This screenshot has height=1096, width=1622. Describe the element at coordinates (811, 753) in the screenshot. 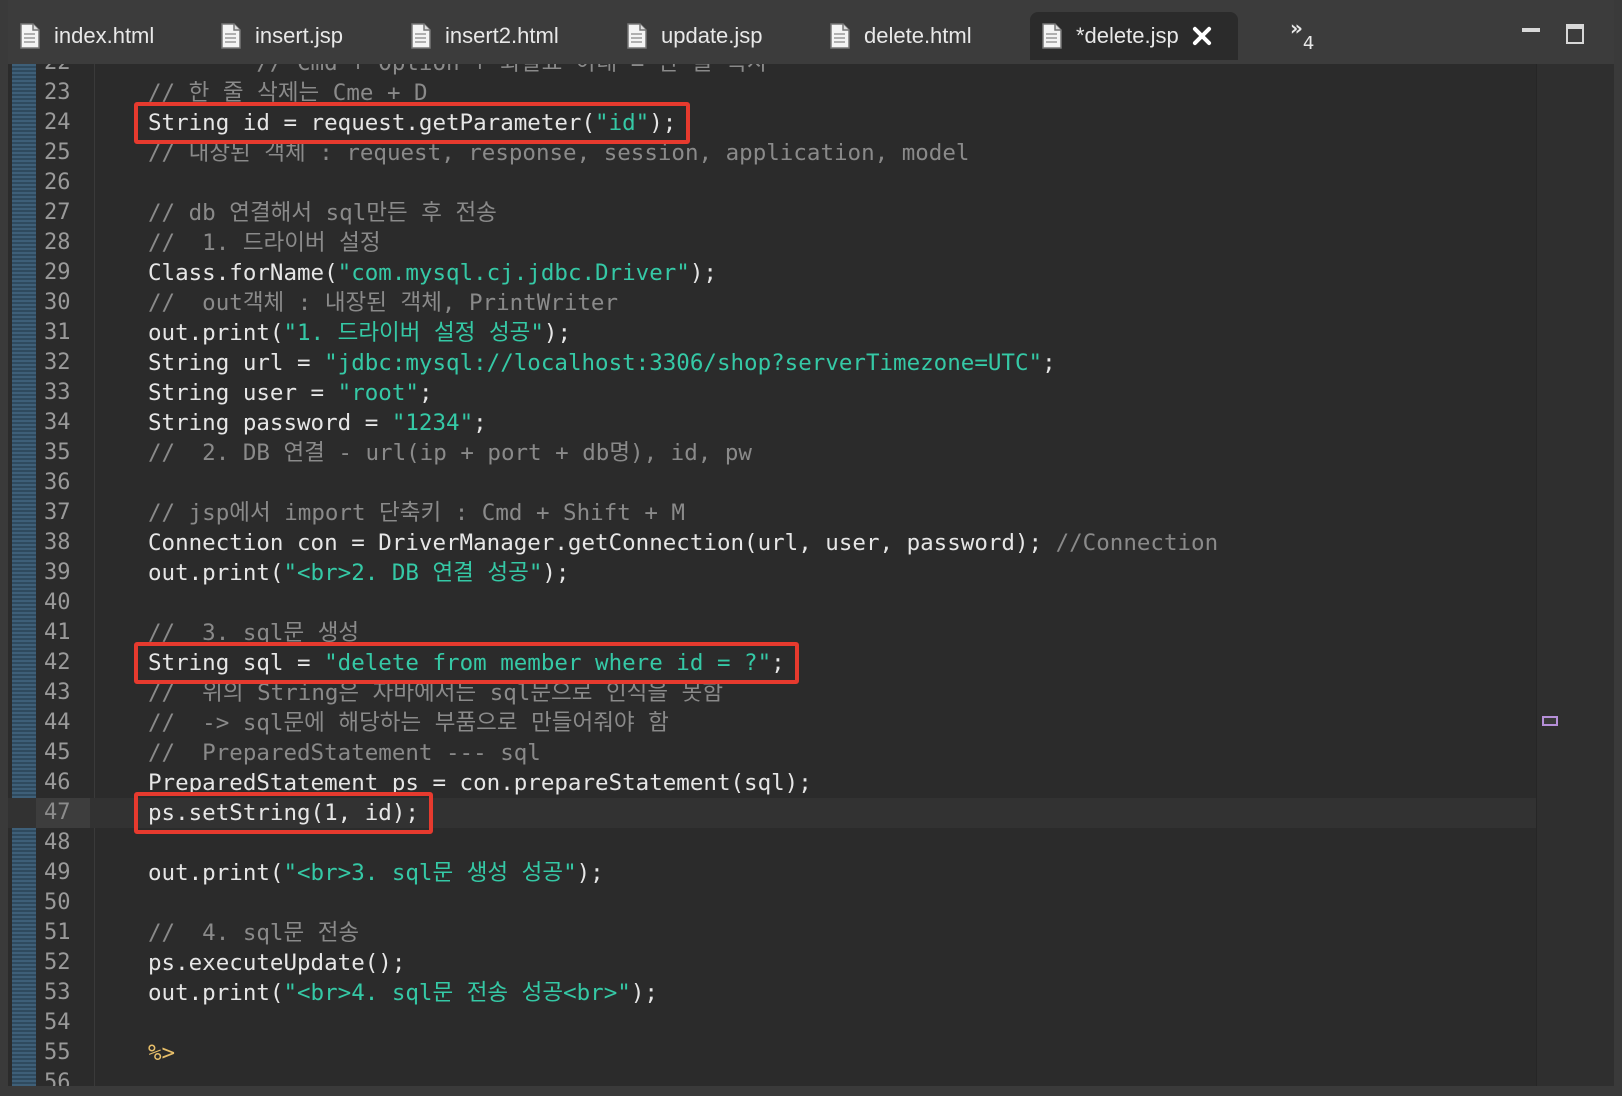

I see `code-line: 45 // PreparedStatement --- sql` at that location.